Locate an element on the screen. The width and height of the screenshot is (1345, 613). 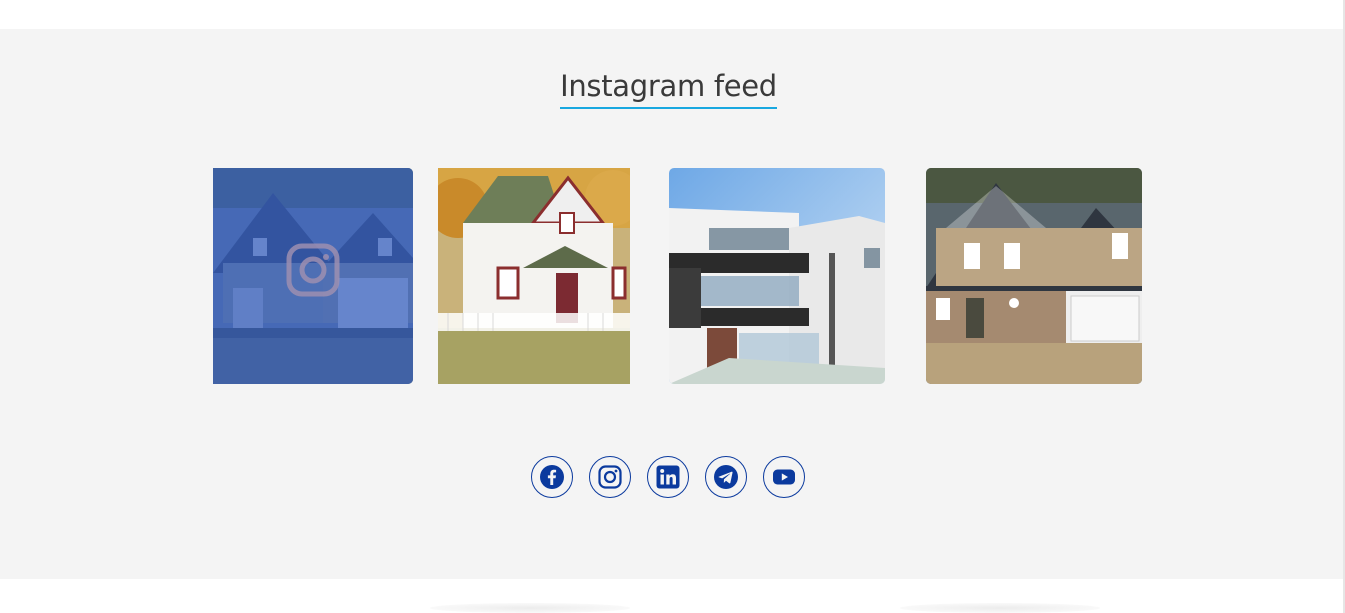
section-title: Instagram feed is located at coordinates (668, 89).